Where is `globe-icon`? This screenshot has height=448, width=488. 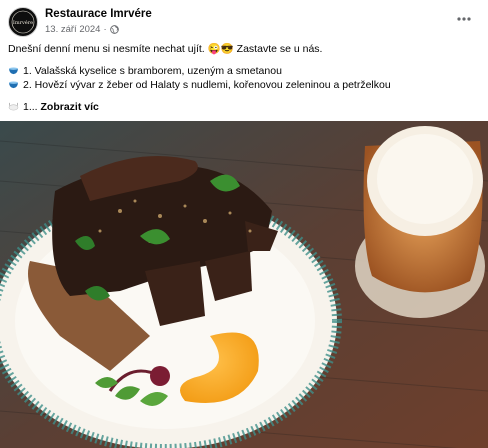
globe-icon is located at coordinates (114, 29).